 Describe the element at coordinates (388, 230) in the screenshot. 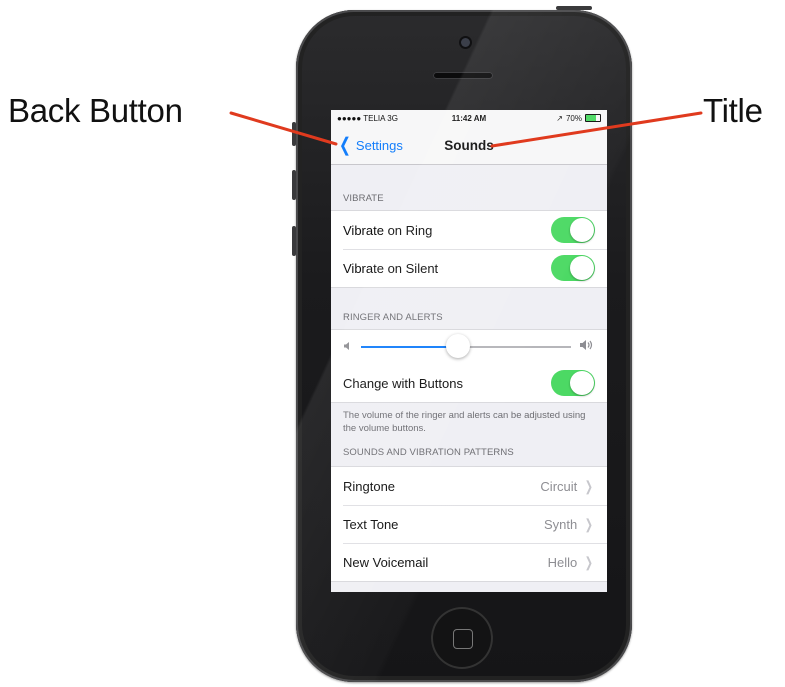

I see `vibrate-on-ring-label: Vibrate on Ring` at that location.